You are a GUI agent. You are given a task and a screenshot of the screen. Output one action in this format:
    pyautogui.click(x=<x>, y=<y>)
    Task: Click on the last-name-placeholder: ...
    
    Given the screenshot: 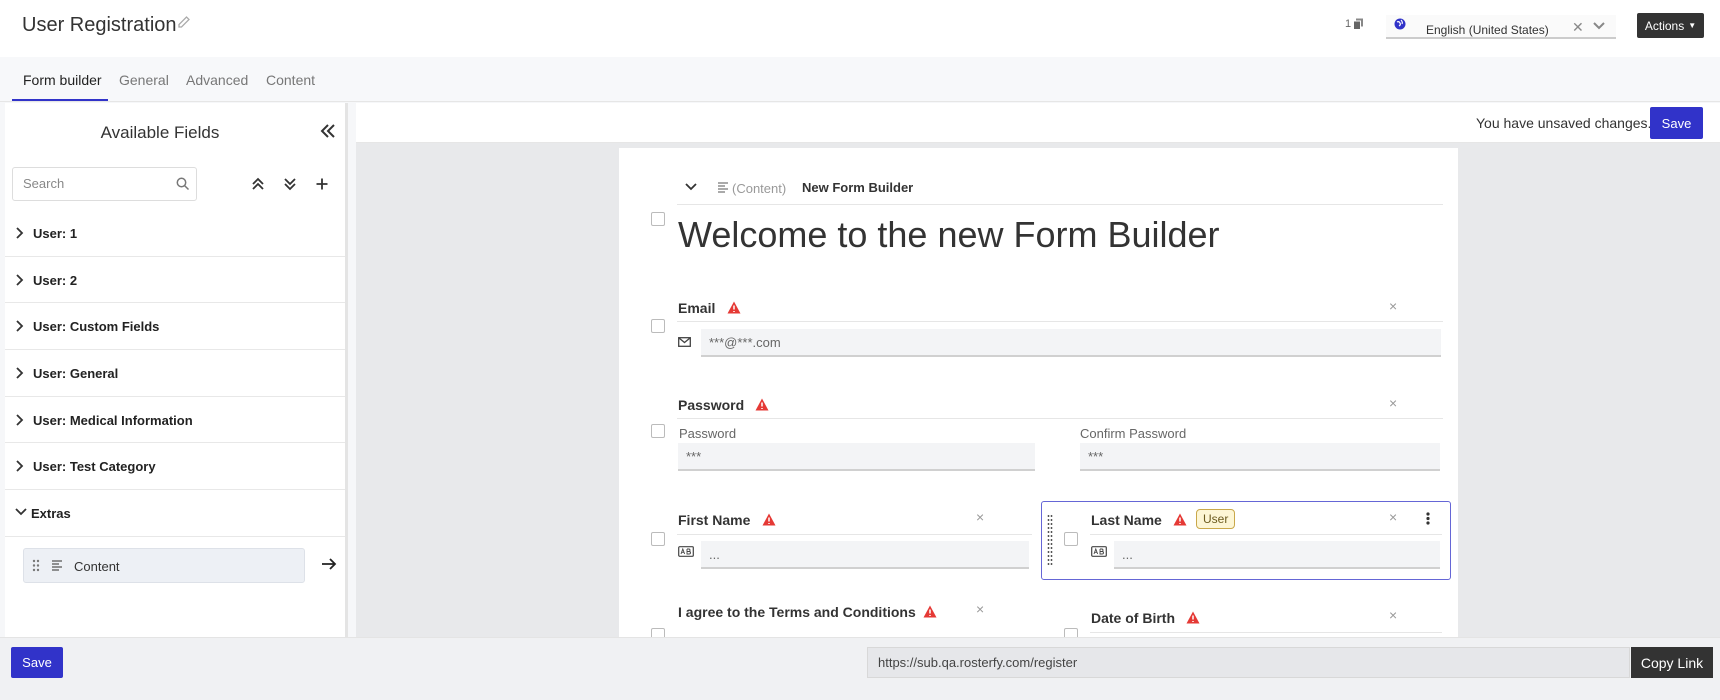 What is the action you would take?
    pyautogui.click(x=1127, y=554)
    